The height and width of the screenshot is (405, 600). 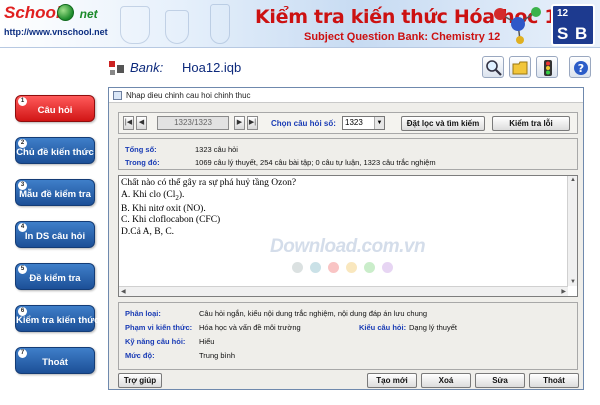 What do you see at coordinates (141, 149) in the screenshot?
I see `total-label: Tổng số:` at bounding box center [141, 149].